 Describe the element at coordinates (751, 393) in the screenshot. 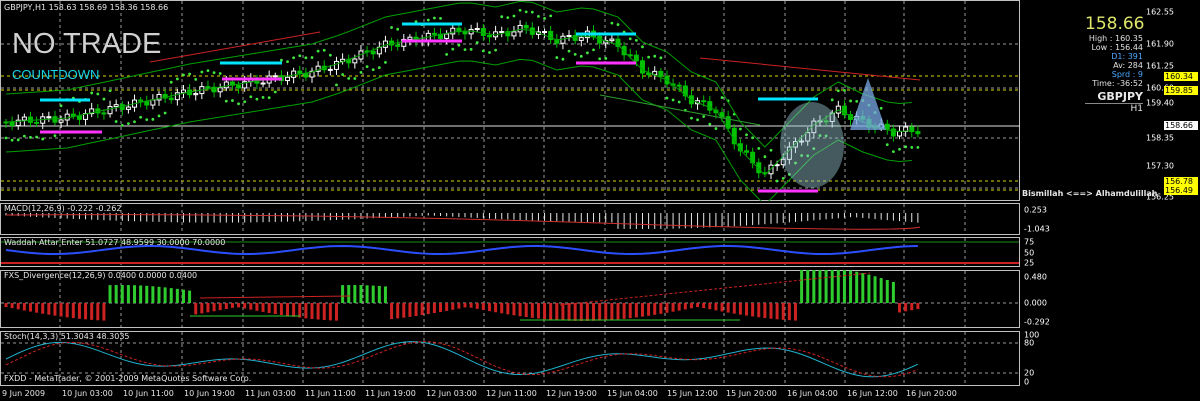

I see `time-tick: 15 Jun 20:00` at that location.